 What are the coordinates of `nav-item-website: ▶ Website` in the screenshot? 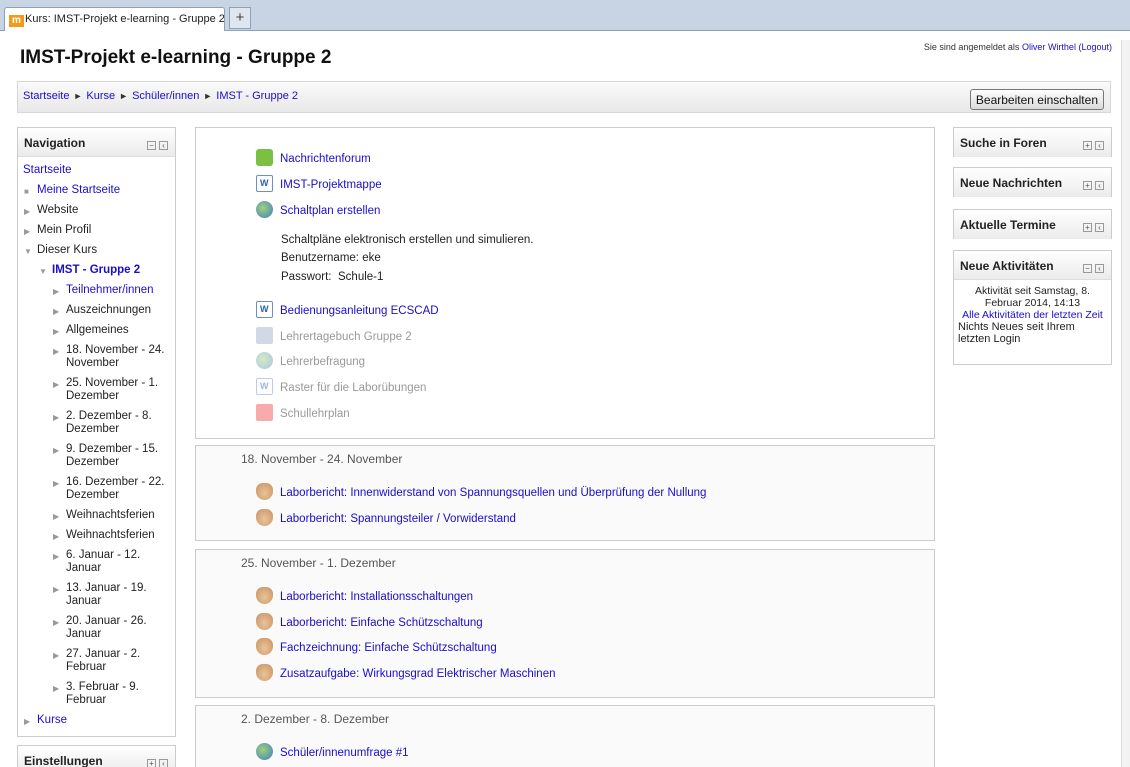 It's located at (99, 210).